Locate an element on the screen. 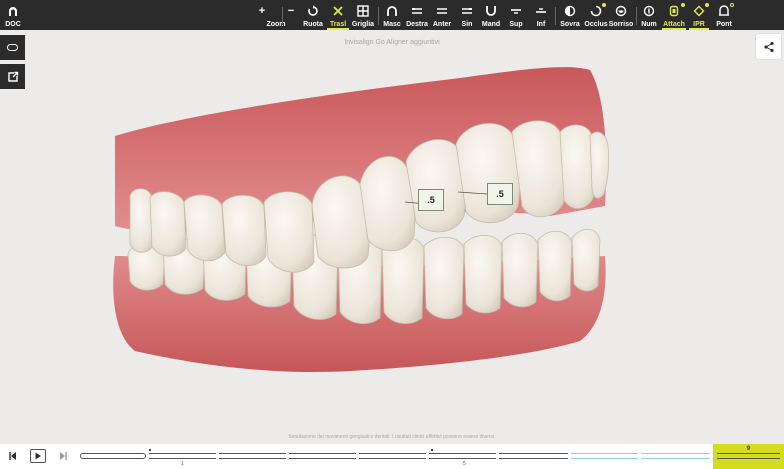  current-stage-bar is located at coordinates (748, 456).